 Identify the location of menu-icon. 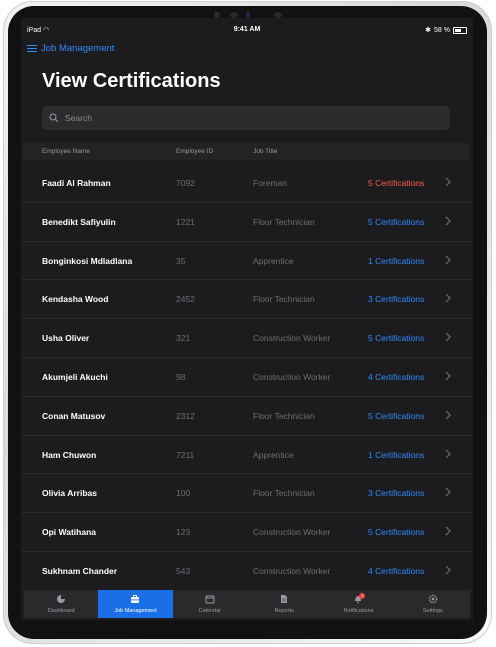
(32, 48).